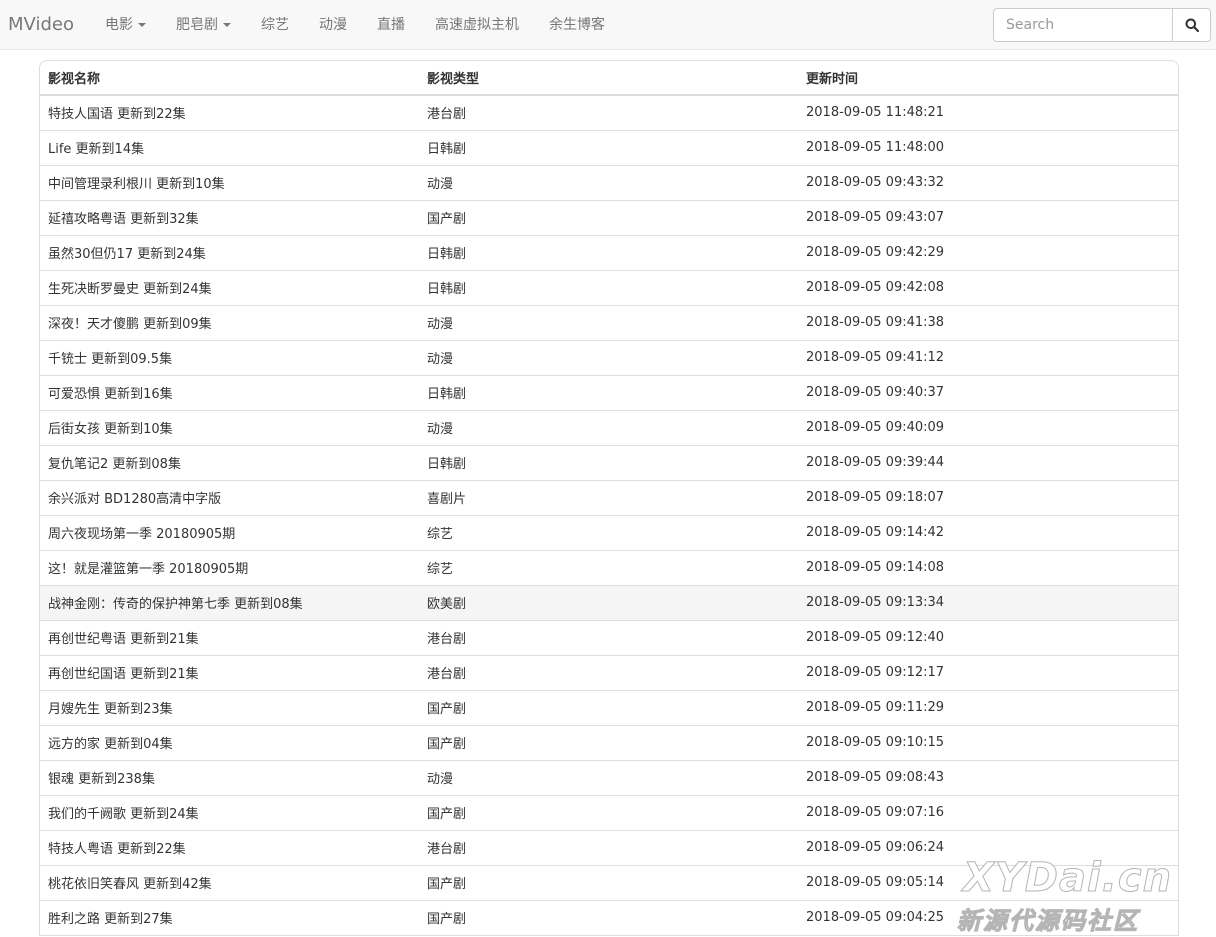 The width and height of the screenshot is (1216, 937). I want to click on table-row: 可爱恐惧 更新到16集 日韩剧 2018-09-05 09:40:37, so click(609, 392).